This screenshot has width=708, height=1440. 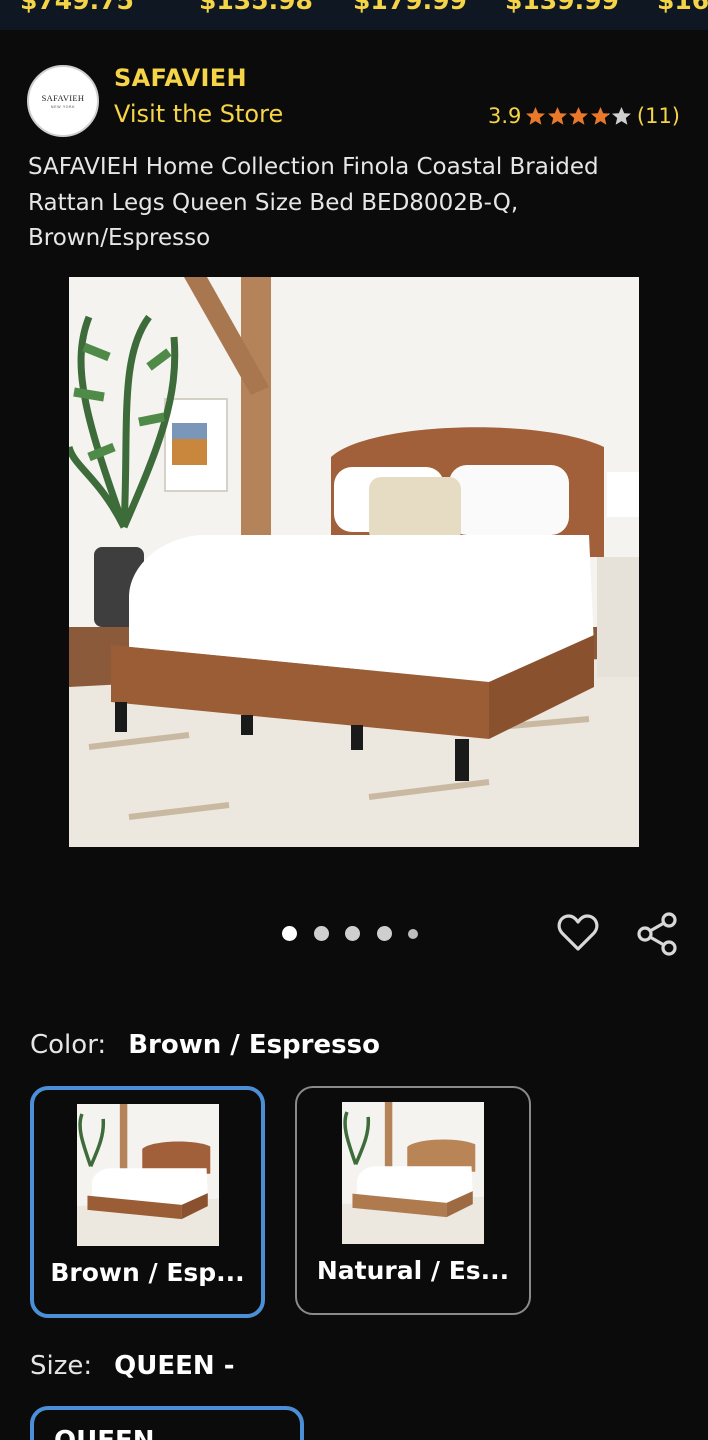 What do you see at coordinates (174, 1366) in the screenshot?
I see `size-value: QUEEN -` at bounding box center [174, 1366].